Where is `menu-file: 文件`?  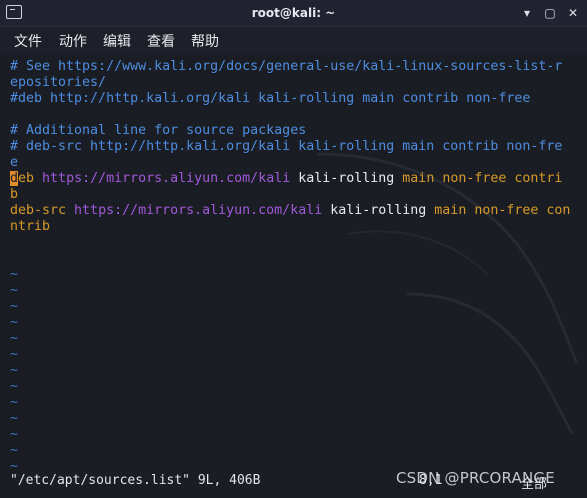
menu-file: 文件 is located at coordinates (28, 41).